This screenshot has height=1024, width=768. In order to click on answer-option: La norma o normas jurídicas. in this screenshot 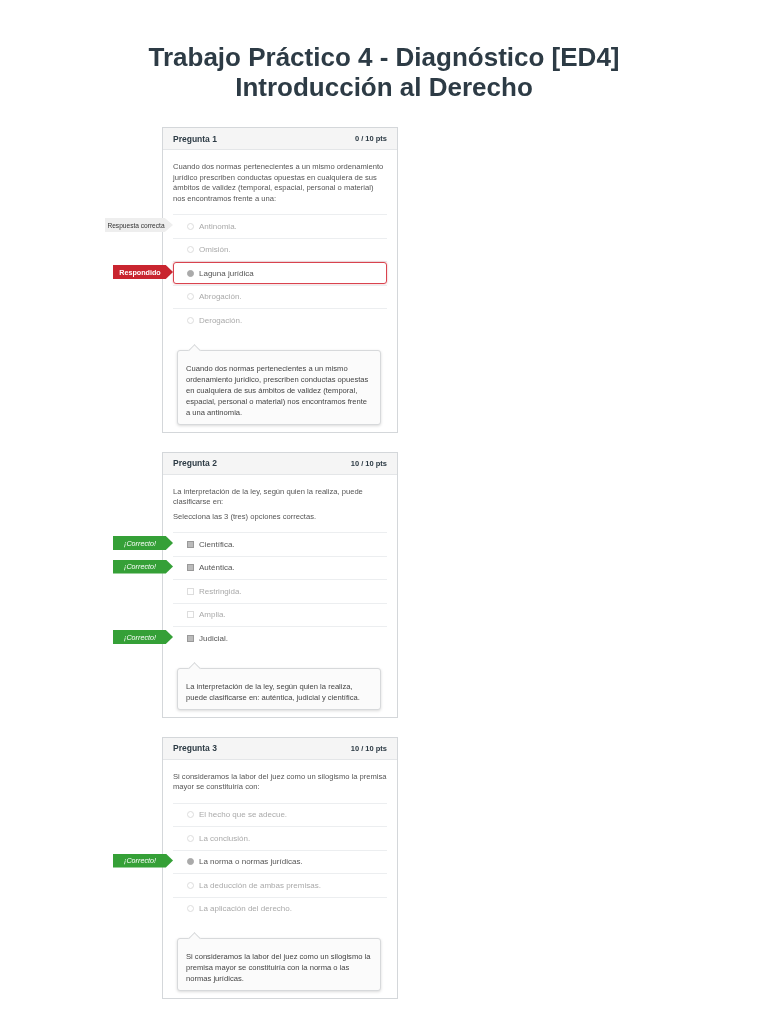, I will do `click(280, 861)`.